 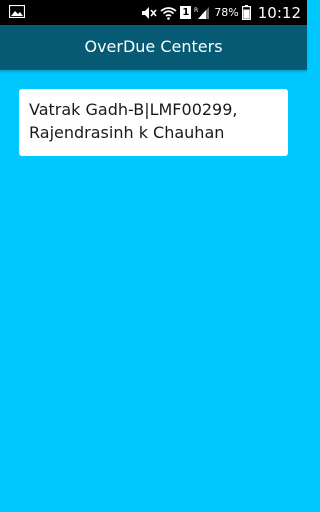 I want to click on center-line-2: Rajendrasinh k Chauhan, so click(x=127, y=132).